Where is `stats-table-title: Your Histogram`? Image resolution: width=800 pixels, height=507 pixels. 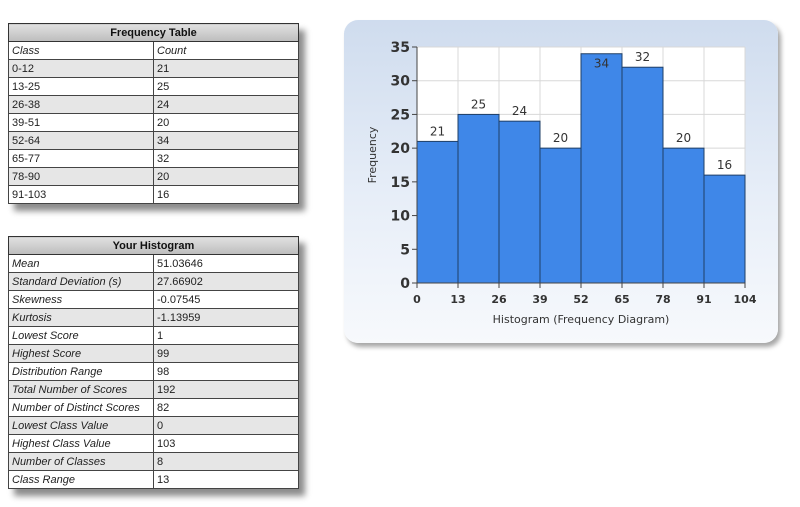
stats-table-title: Your Histogram is located at coordinates (153, 245).